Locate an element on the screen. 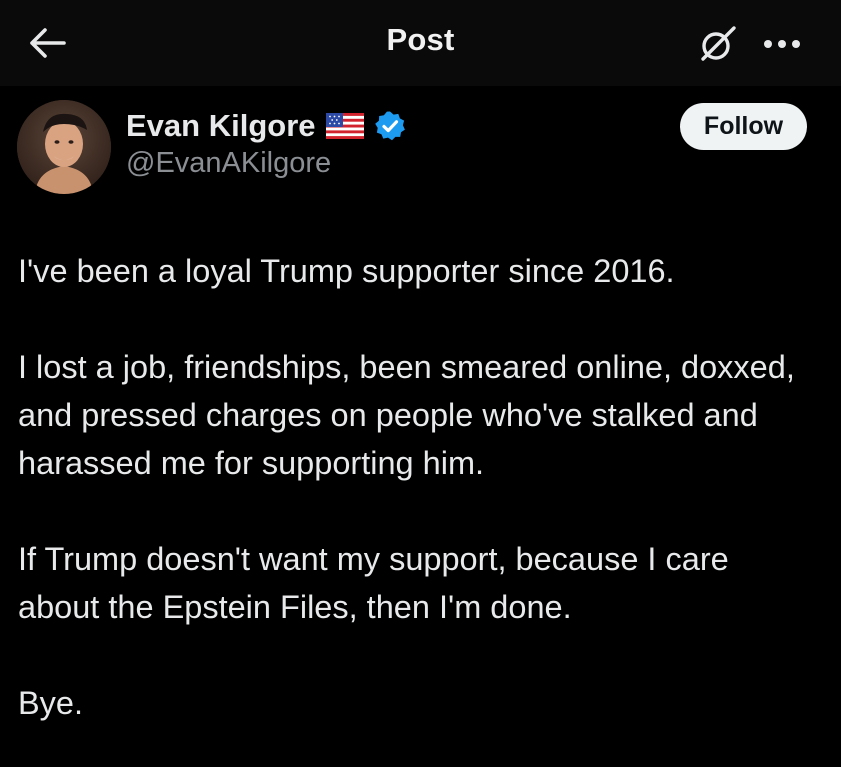 This screenshot has width=841, height=767. grok-icon is located at coordinates (718, 43).